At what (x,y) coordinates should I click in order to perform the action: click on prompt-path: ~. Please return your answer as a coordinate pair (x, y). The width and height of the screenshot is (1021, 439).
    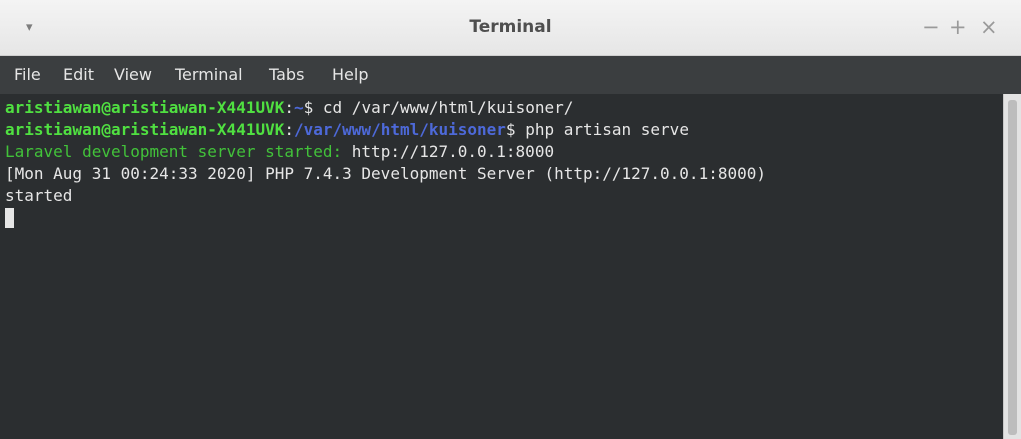
    Looking at the image, I should click on (299, 107).